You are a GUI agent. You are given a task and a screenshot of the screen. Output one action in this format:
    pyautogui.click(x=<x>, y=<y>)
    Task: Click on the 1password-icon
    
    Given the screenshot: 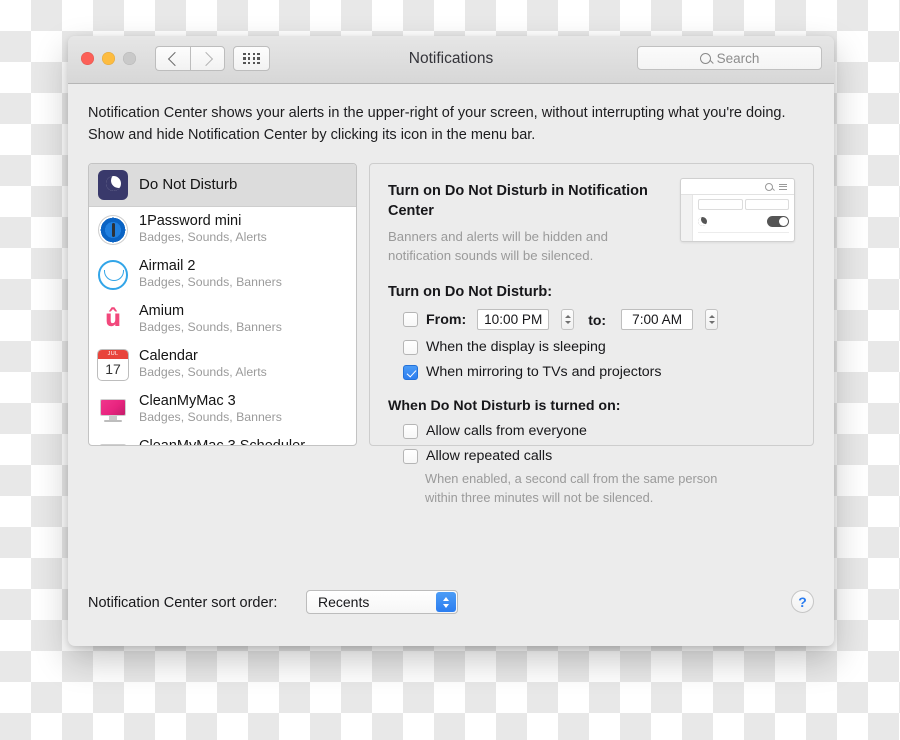 What is the action you would take?
    pyautogui.click(x=113, y=229)
    